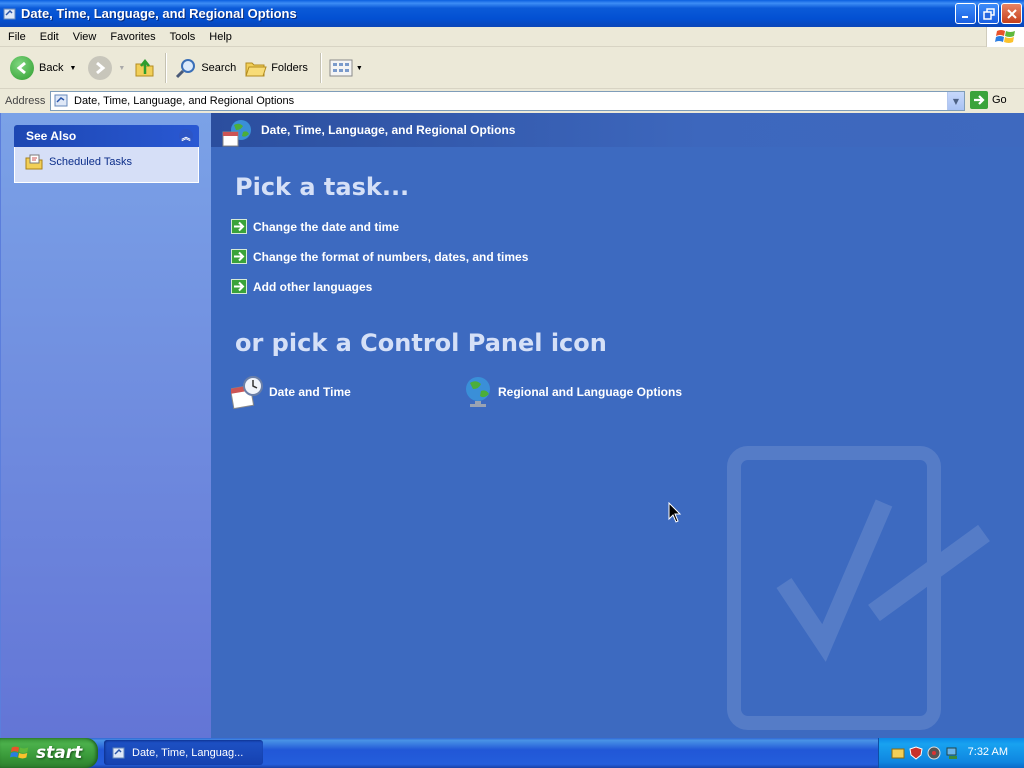  I want to click on views-icon, so click(341, 68).